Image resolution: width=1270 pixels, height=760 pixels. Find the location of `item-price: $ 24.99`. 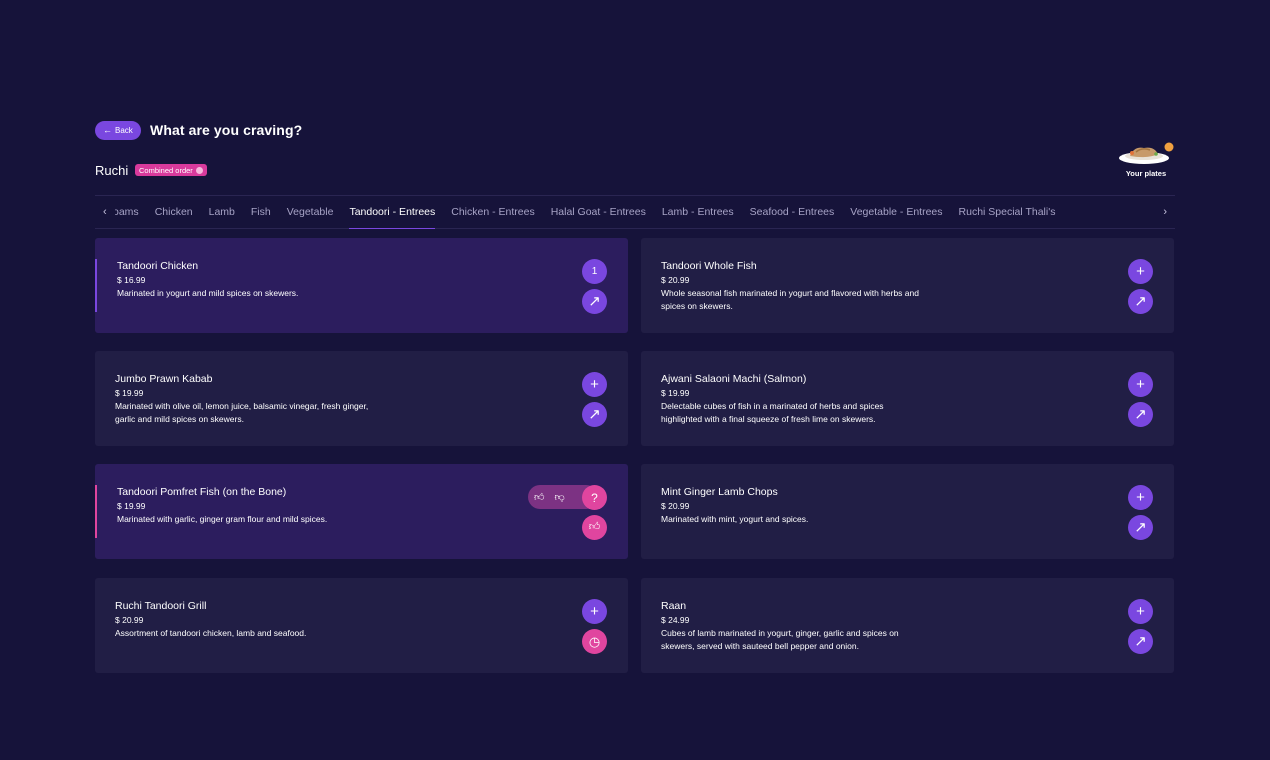

item-price: $ 24.99 is located at coordinates (675, 620).